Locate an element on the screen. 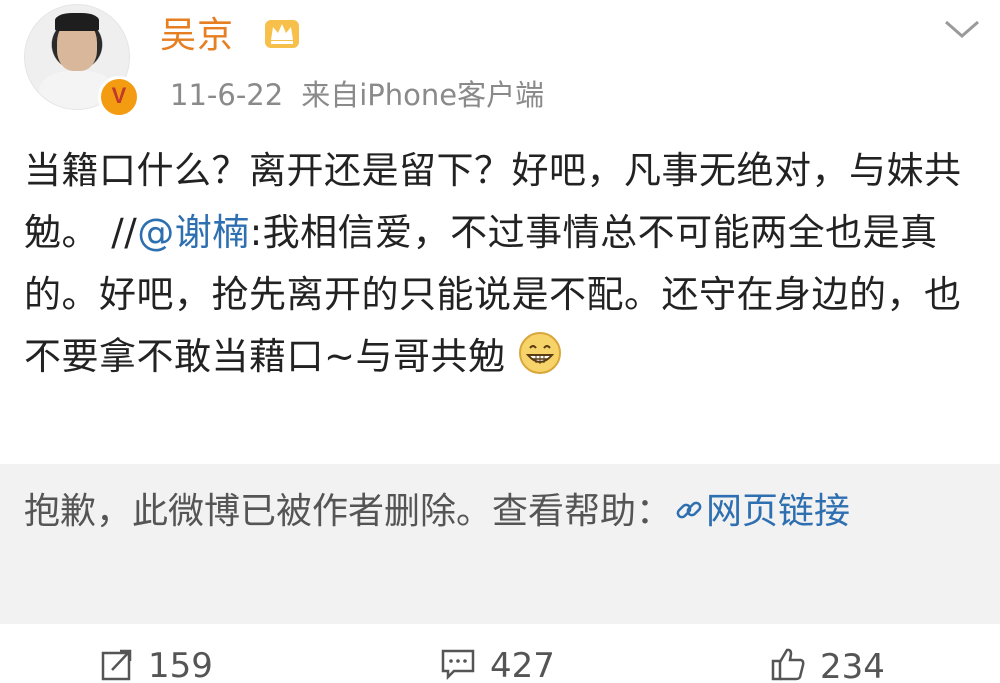 This screenshot has width=1000, height=683. like-count: 234 is located at coordinates (852, 665).